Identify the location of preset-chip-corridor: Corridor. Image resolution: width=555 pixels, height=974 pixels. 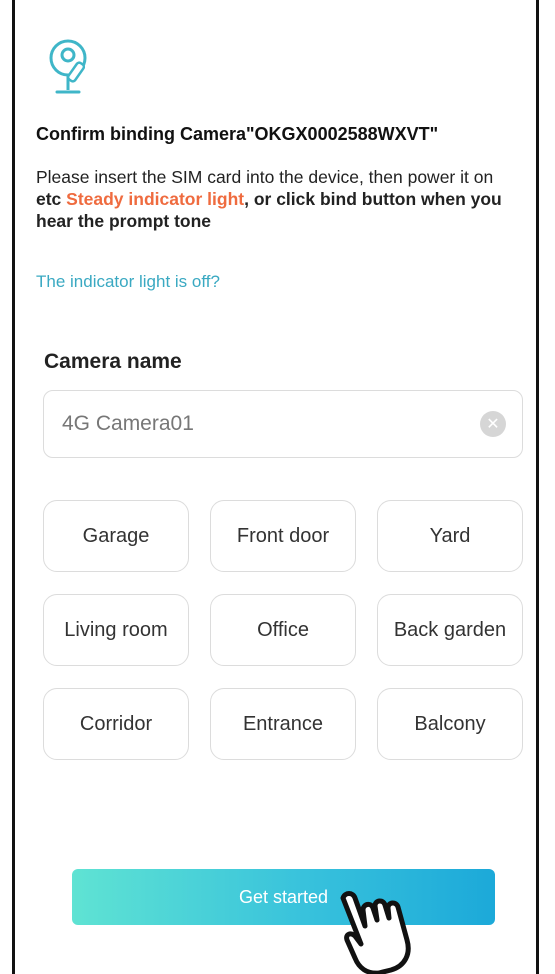
(116, 724).